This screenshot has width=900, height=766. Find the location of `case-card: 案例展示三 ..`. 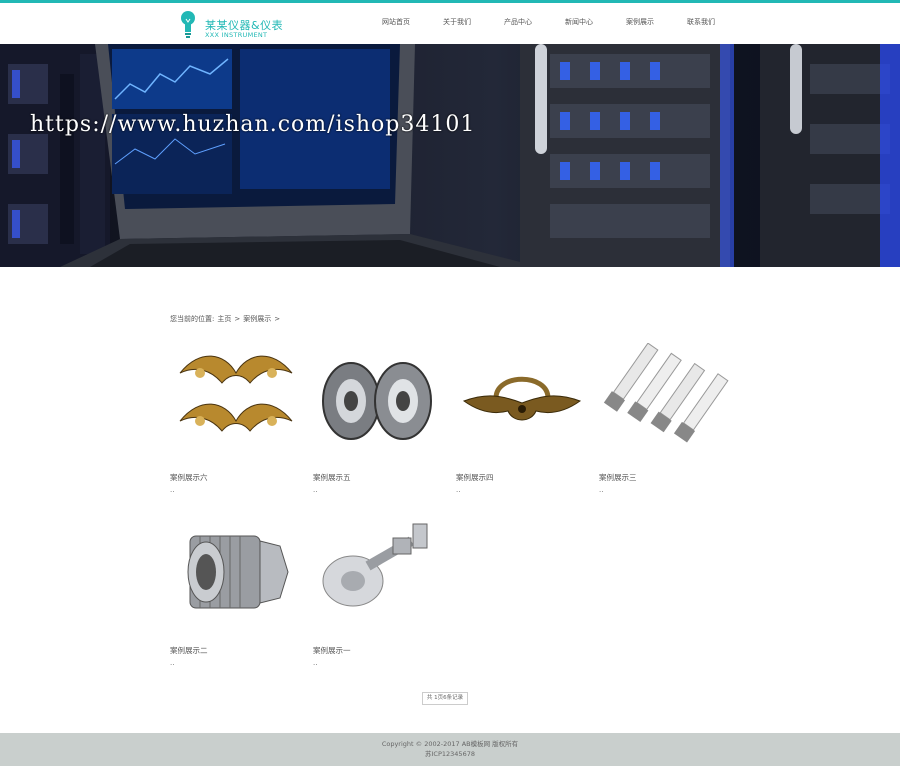

case-card: 案例展示三 .. is located at coordinates (665, 418).